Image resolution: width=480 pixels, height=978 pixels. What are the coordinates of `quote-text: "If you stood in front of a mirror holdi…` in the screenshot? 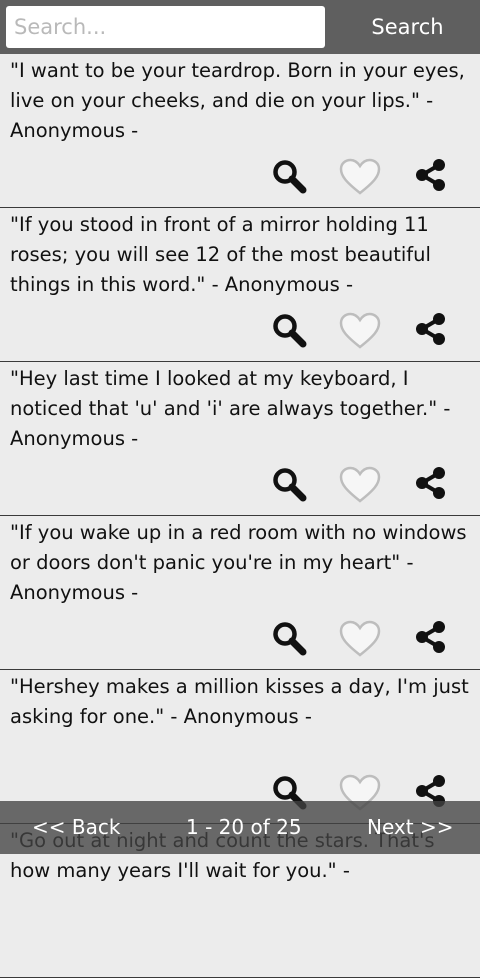 It's located at (220, 254).